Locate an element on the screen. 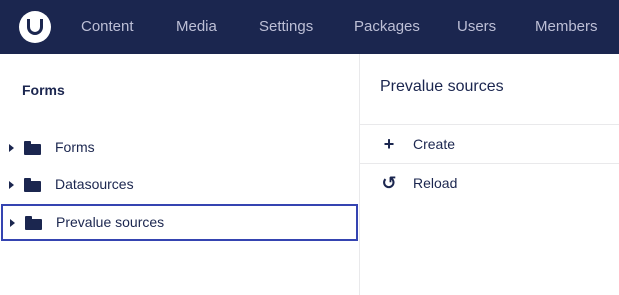  tree-item-forms: Forms is located at coordinates (180, 147).